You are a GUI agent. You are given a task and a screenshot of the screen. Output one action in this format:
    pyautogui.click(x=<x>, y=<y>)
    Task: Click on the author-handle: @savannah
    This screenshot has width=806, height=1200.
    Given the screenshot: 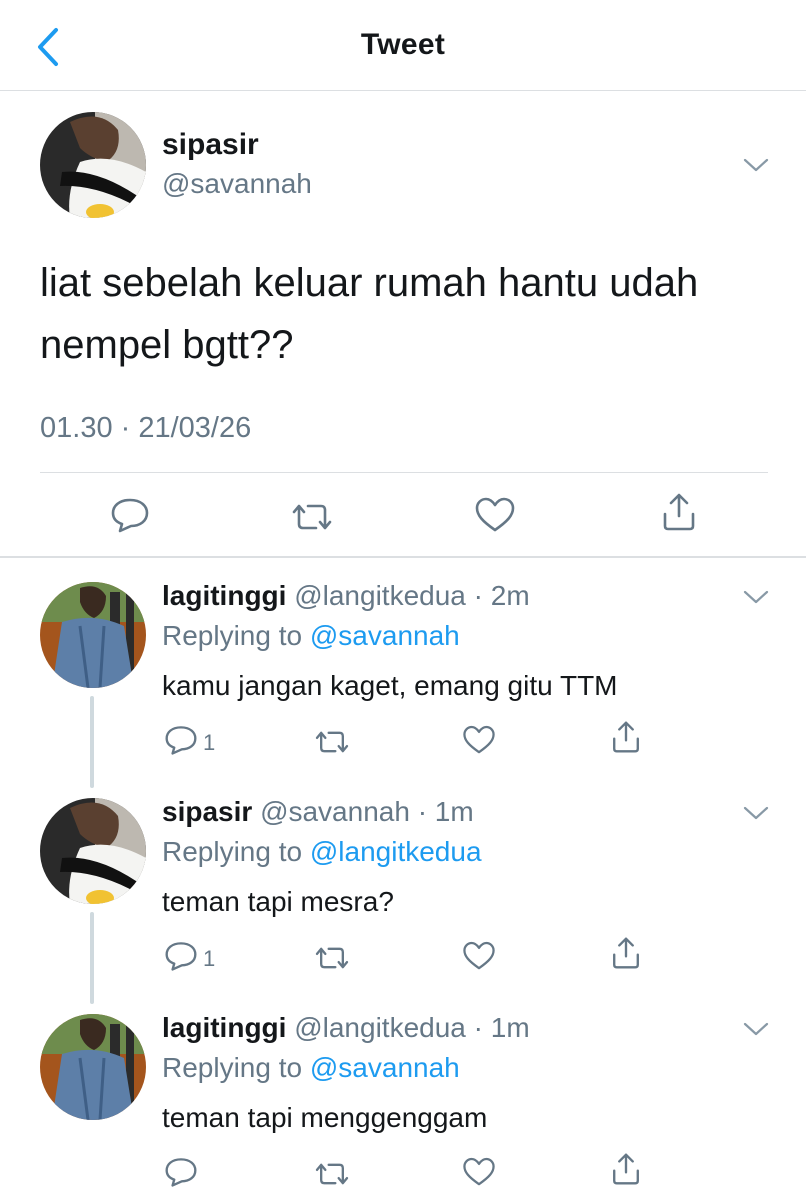 What is the action you would take?
    pyautogui.click(x=237, y=184)
    